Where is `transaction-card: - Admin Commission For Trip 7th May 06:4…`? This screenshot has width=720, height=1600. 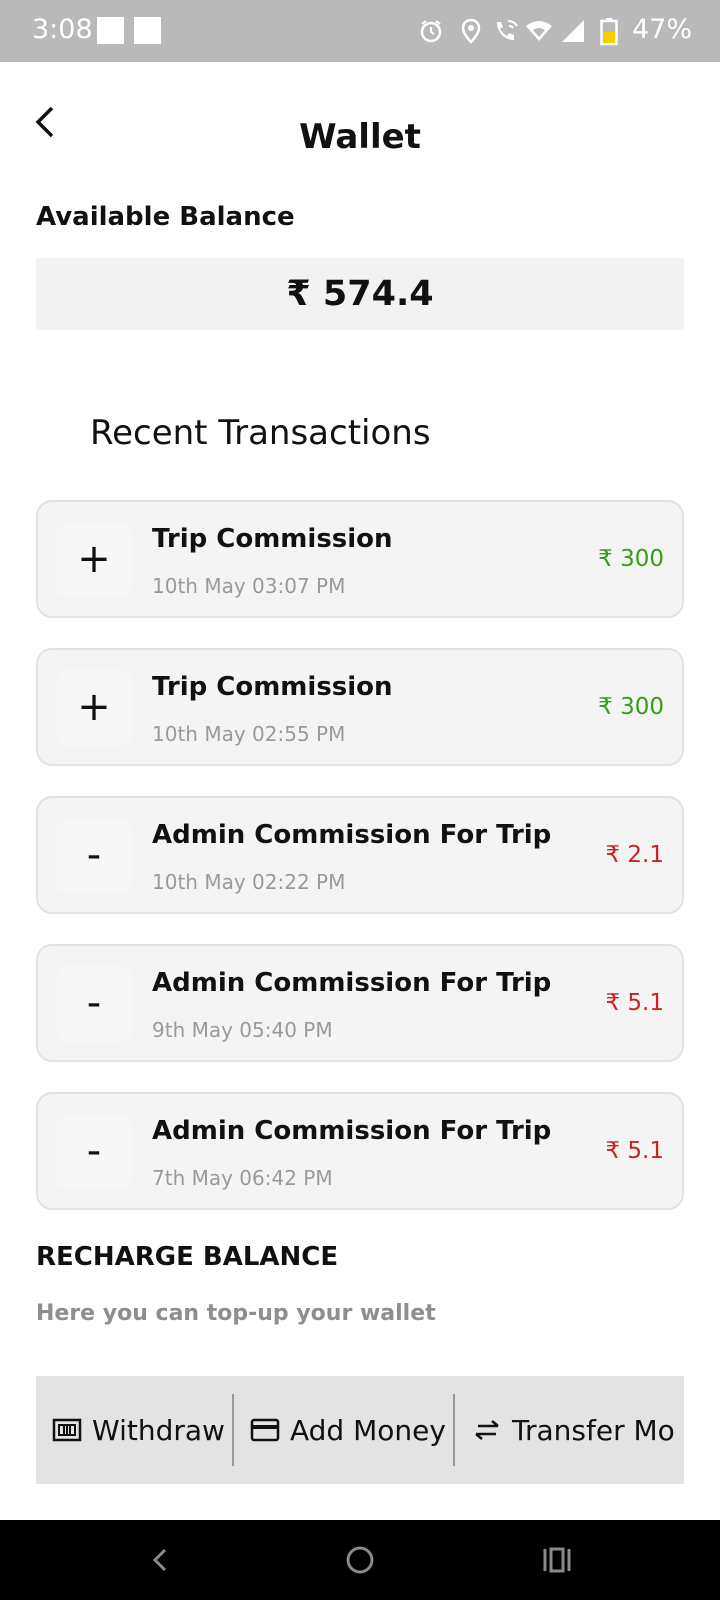 transaction-card: - Admin Commission For Trip 7th May 06:4… is located at coordinates (360, 1151).